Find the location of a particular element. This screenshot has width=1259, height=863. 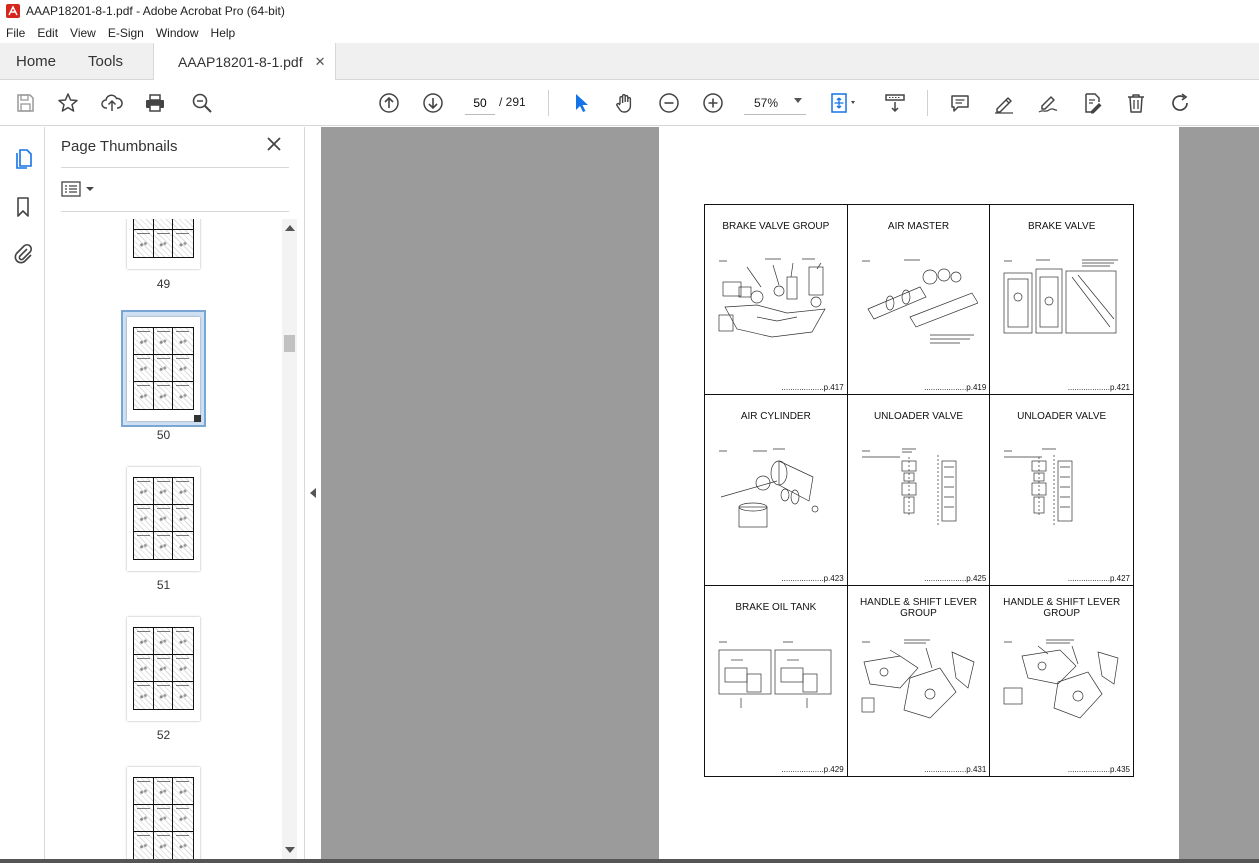

menu-esign: E-Sign is located at coordinates (126, 33).